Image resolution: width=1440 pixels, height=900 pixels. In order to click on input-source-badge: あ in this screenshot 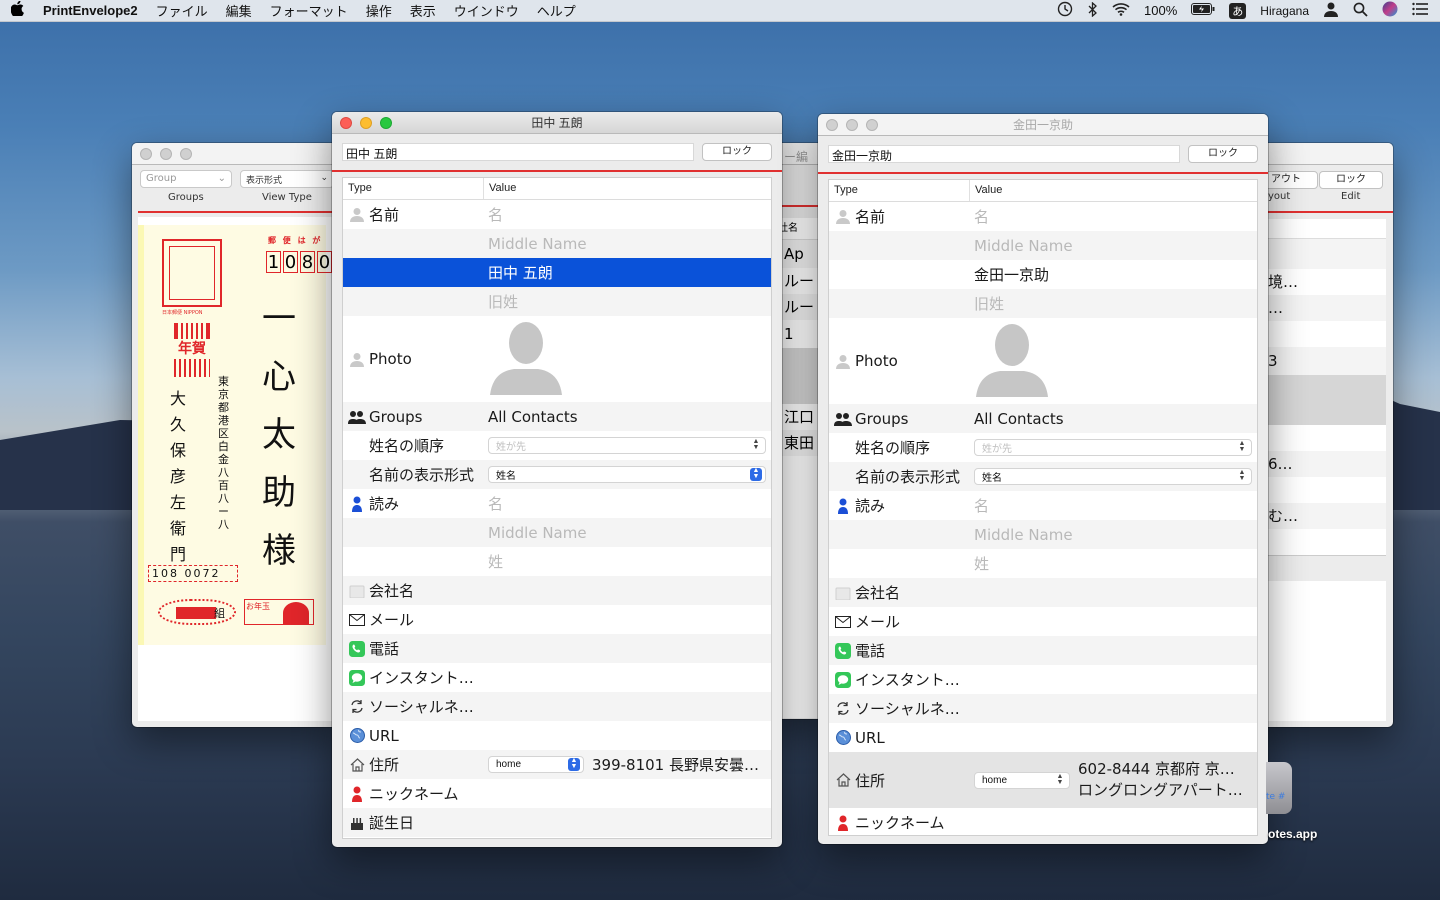, I will do `click(1238, 10)`.